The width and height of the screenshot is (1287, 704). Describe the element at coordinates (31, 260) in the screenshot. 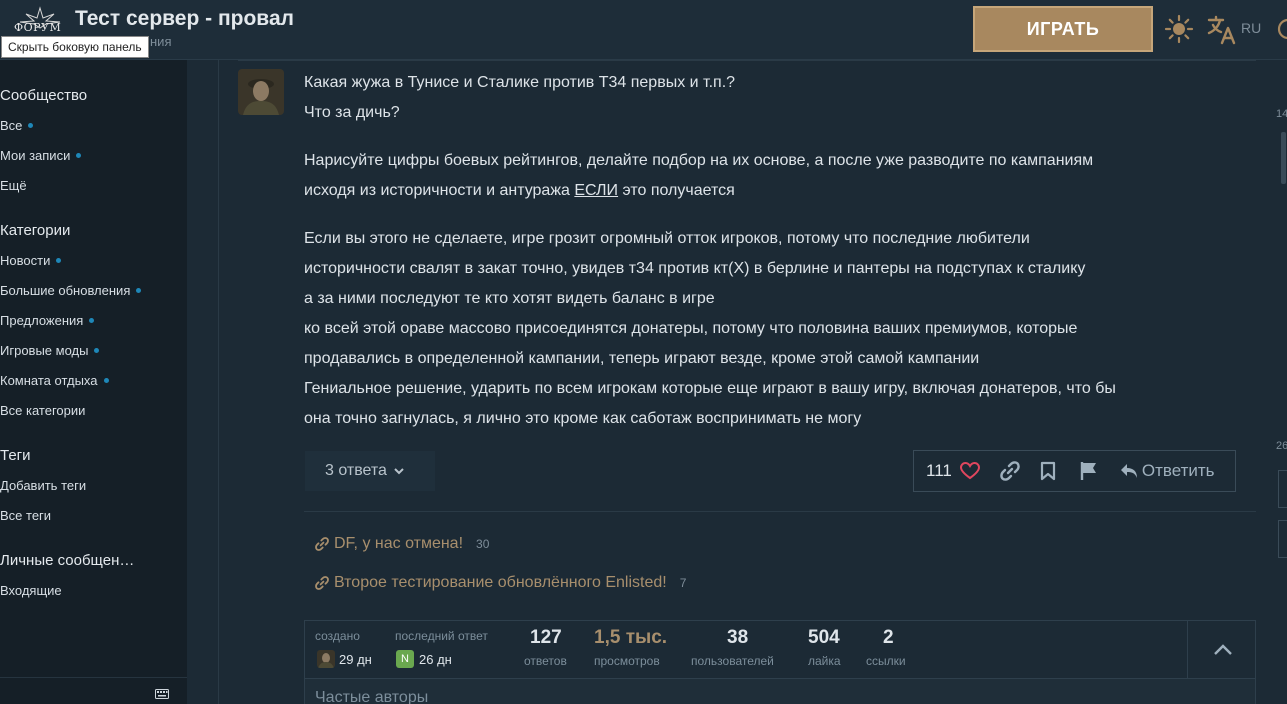

I see `sidebar-item-news: Новости` at that location.